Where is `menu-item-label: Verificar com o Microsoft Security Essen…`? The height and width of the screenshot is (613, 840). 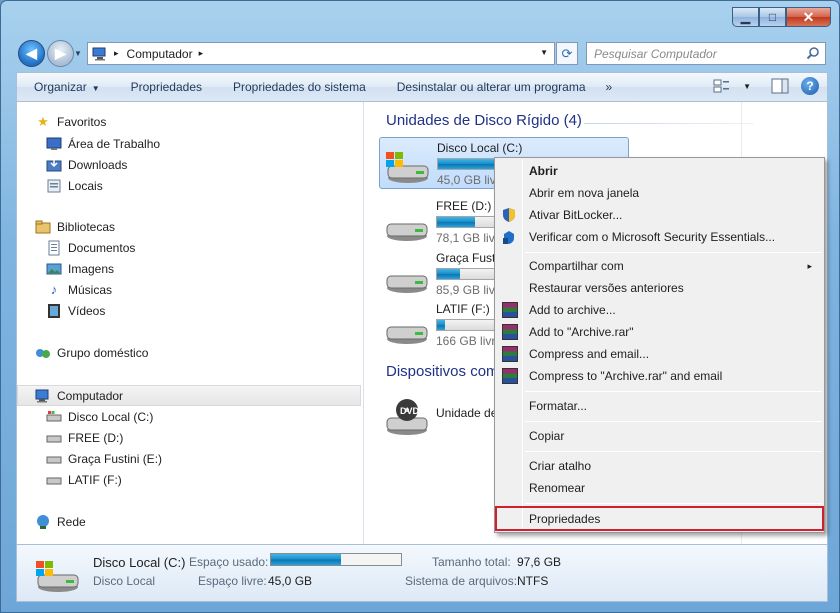
menu-item-label: Verificar com o Microsoft Security Essen… is located at coordinates (652, 237).